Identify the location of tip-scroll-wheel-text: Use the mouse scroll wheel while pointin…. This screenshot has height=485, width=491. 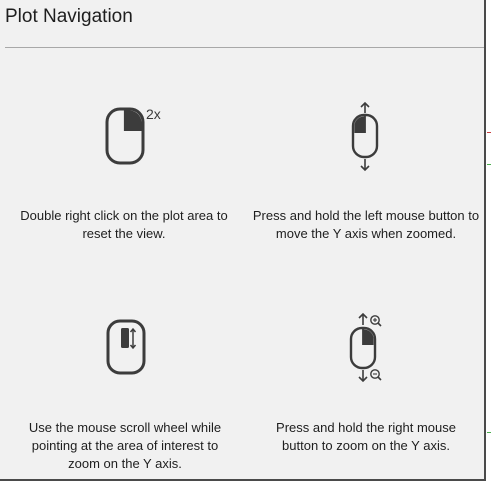
(125, 445).